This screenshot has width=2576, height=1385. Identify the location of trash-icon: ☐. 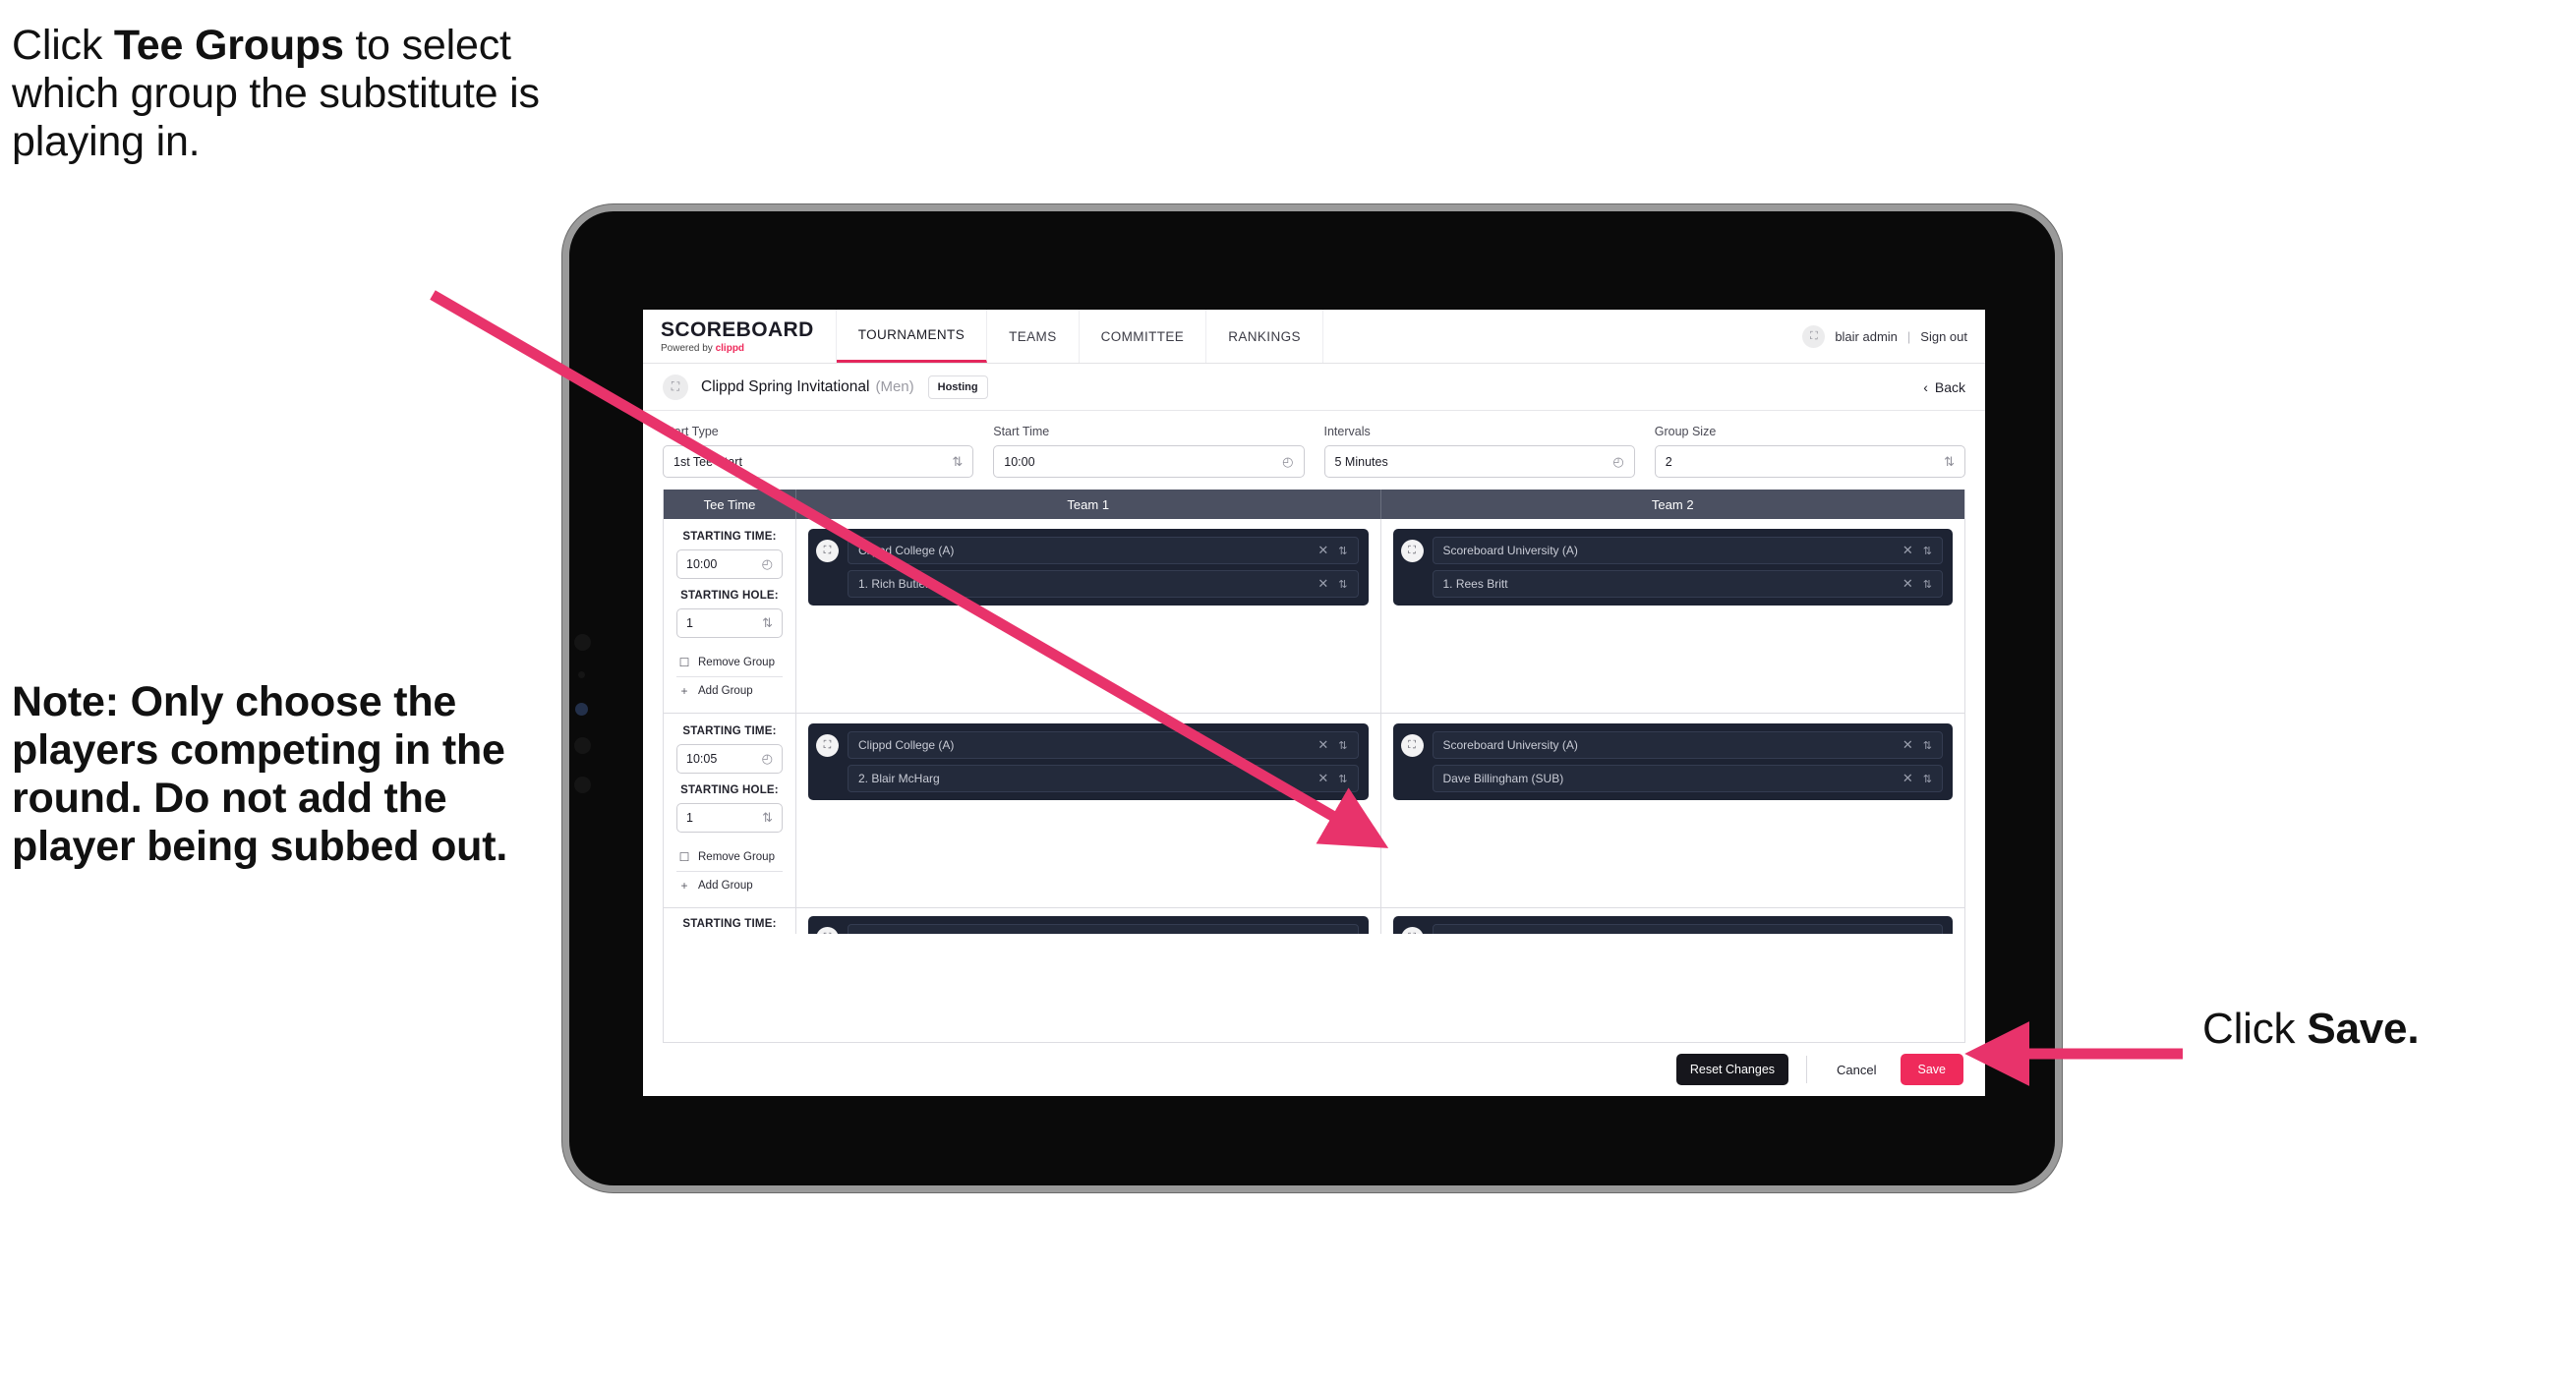
(684, 662).